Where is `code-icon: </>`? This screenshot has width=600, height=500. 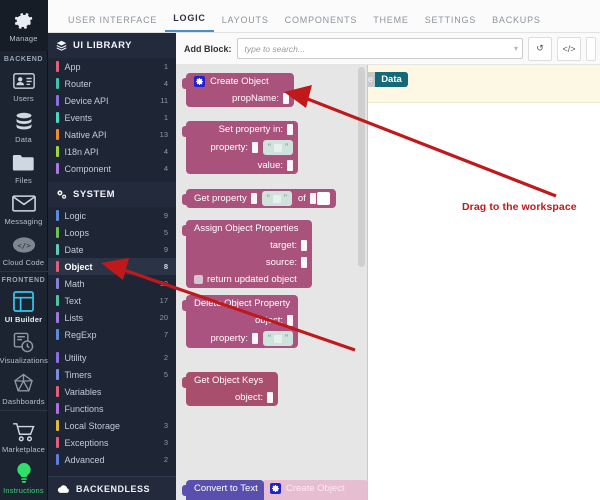 code-icon: </> is located at coordinates (569, 48).